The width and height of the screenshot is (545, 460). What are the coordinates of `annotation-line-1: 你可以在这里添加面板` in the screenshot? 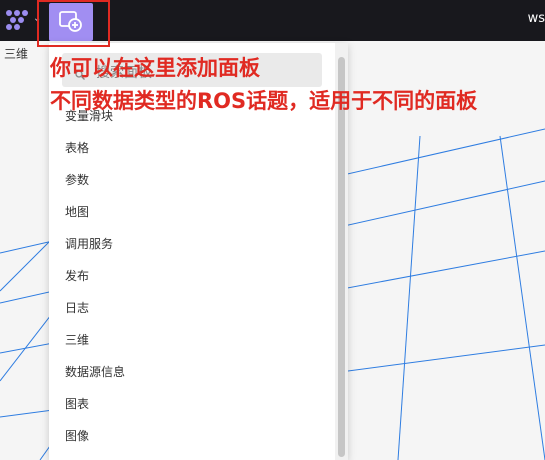 It's located at (155, 68).